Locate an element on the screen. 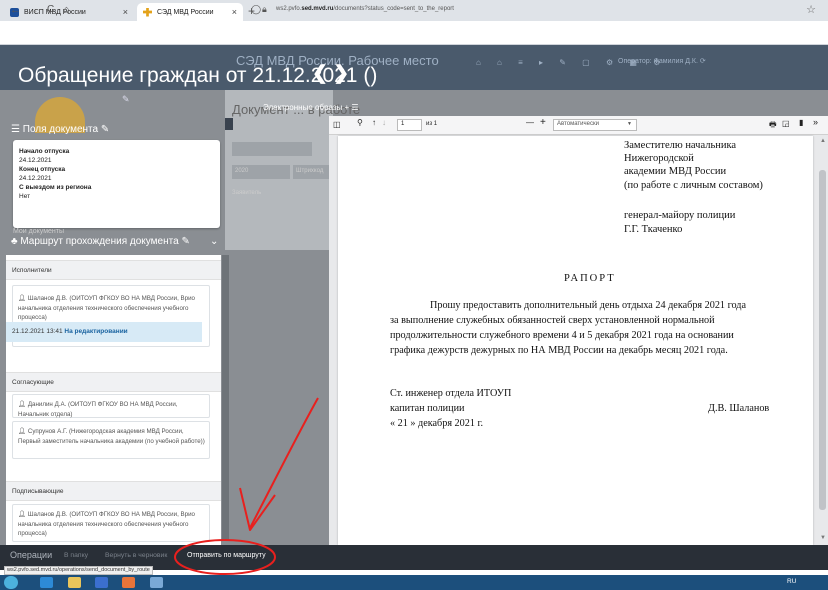  home-button: ⌂ is located at coordinates (66, 10).